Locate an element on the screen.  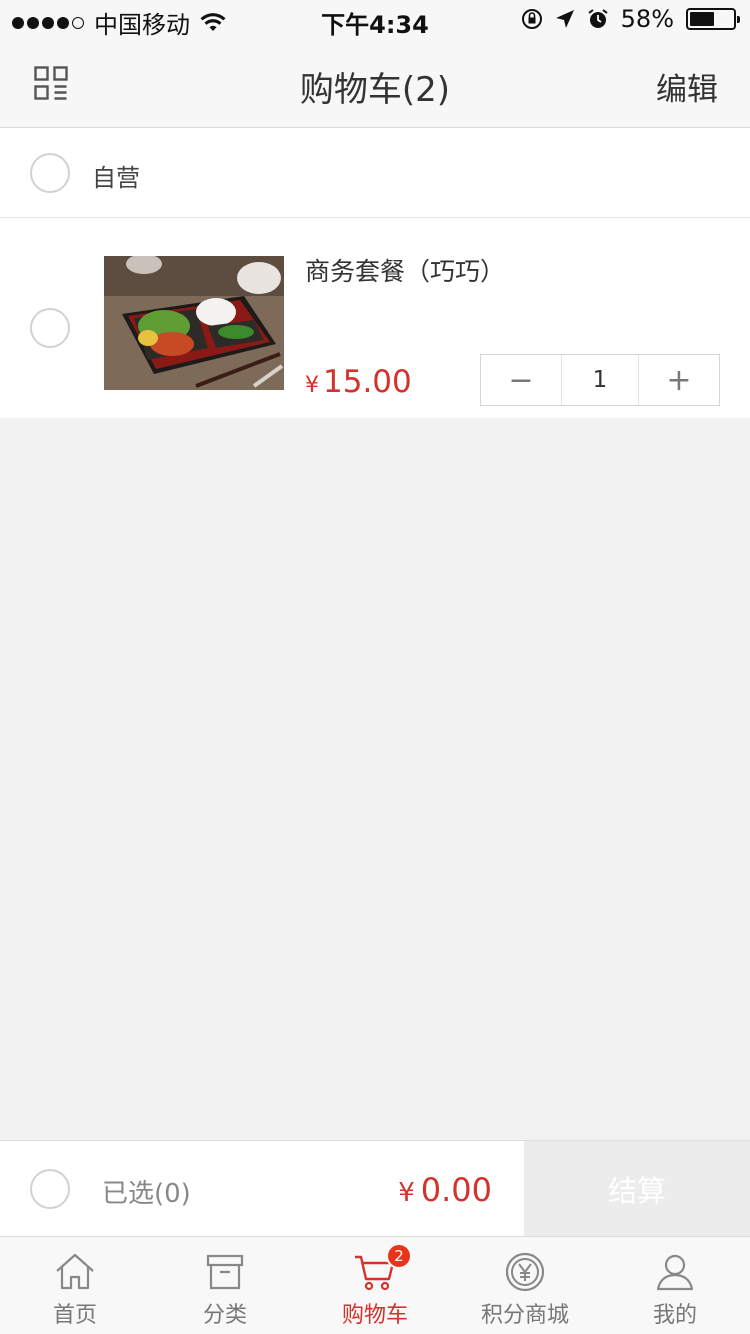
total-value: 0.00 is located at coordinates (456, 1190).